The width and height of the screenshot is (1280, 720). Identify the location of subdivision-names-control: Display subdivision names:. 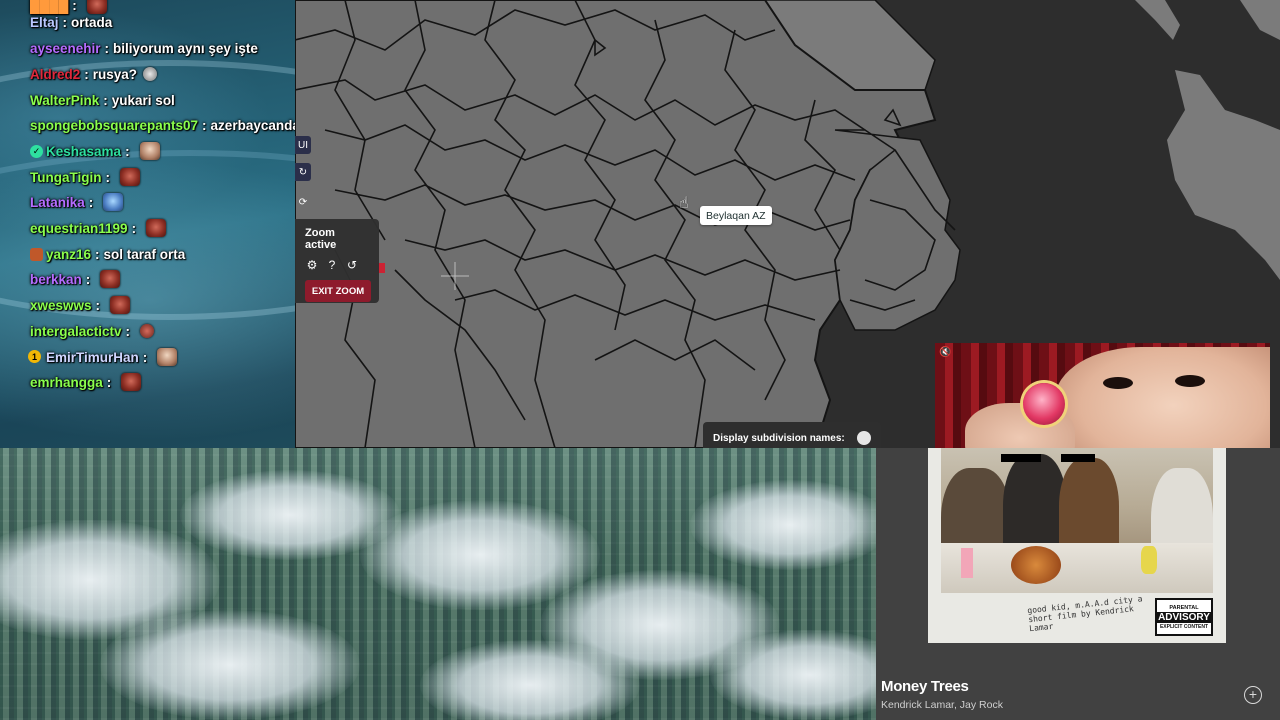
(792, 435).